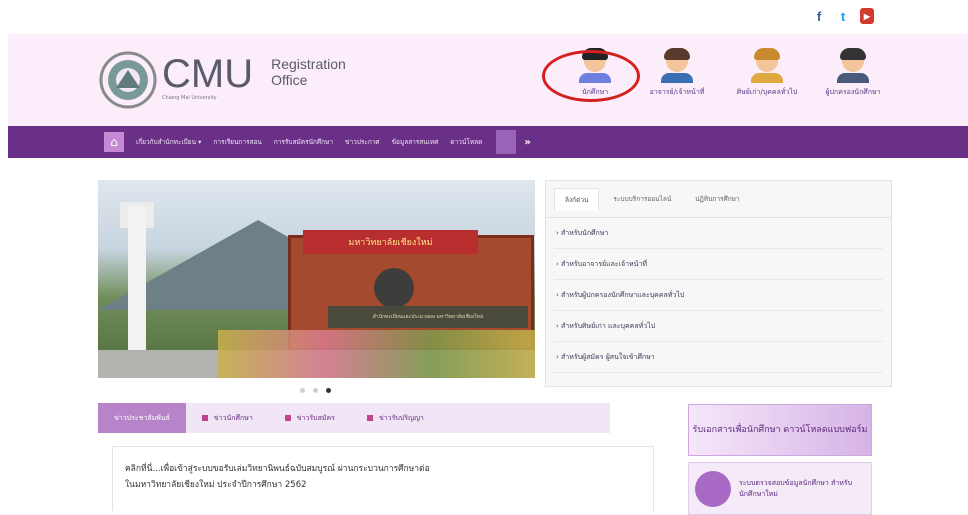 This screenshot has width=968, height=515. What do you see at coordinates (142, 418) in the screenshot?
I see `tab-pr-news: ข่าวประชาสัมพันธ์` at bounding box center [142, 418].